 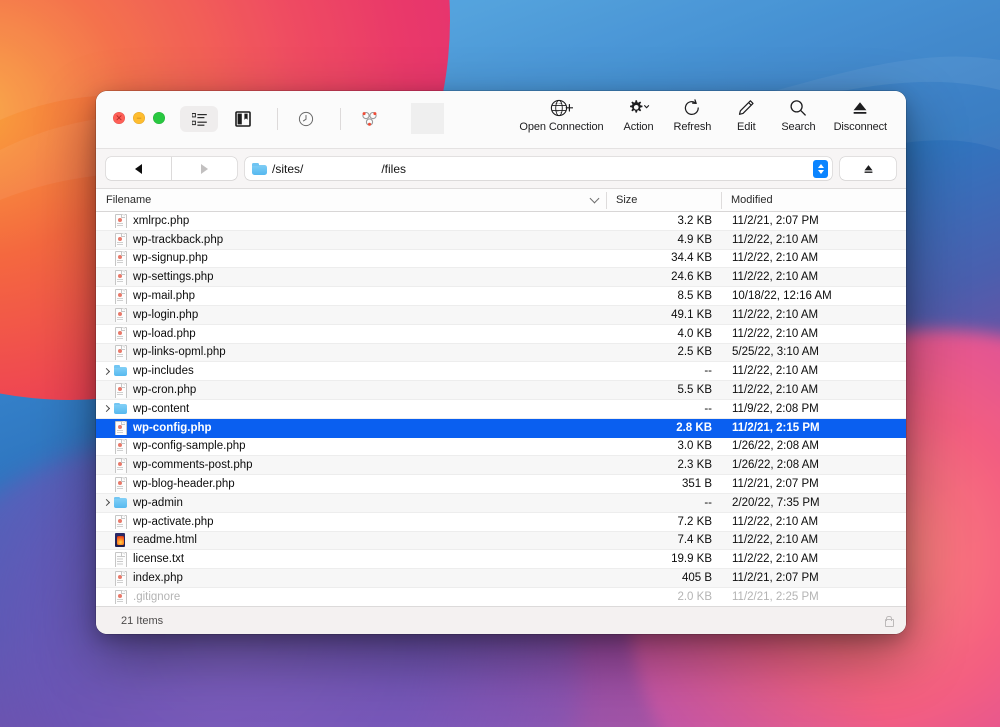 I want to click on table-row: wp-content -- 11/9/22, 2:08 PM, so click(x=501, y=409).